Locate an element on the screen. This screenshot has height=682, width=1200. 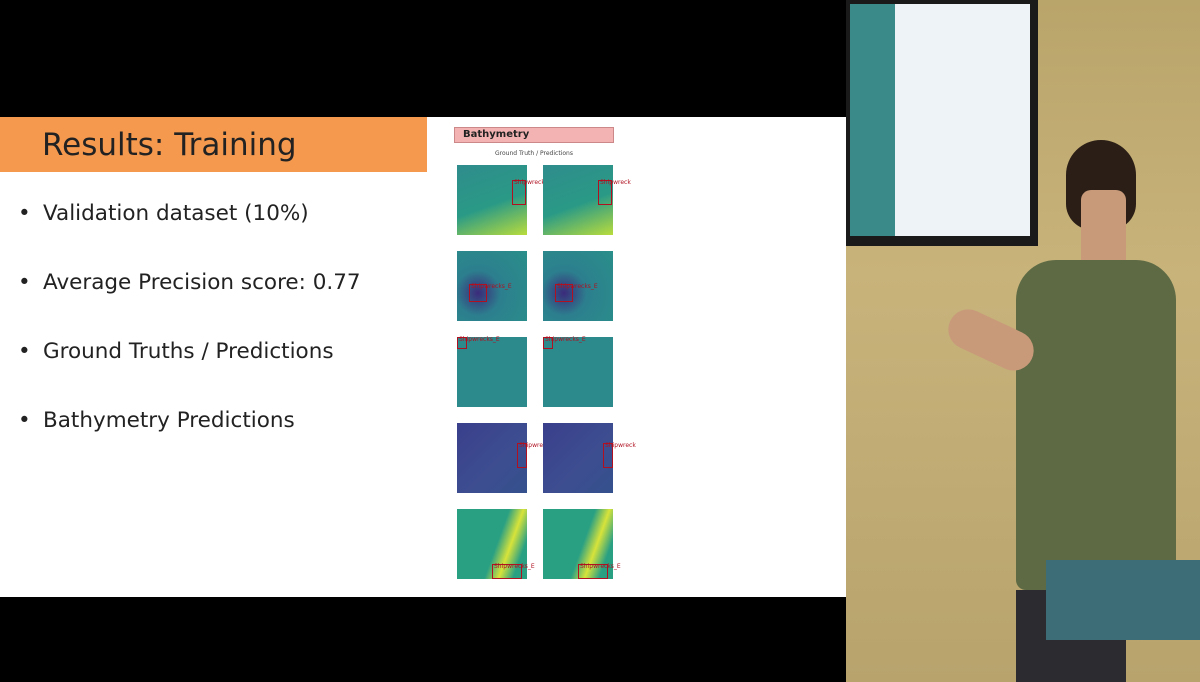
bullet-text: Average Precision score: 0.77 is located at coordinates (202, 282).